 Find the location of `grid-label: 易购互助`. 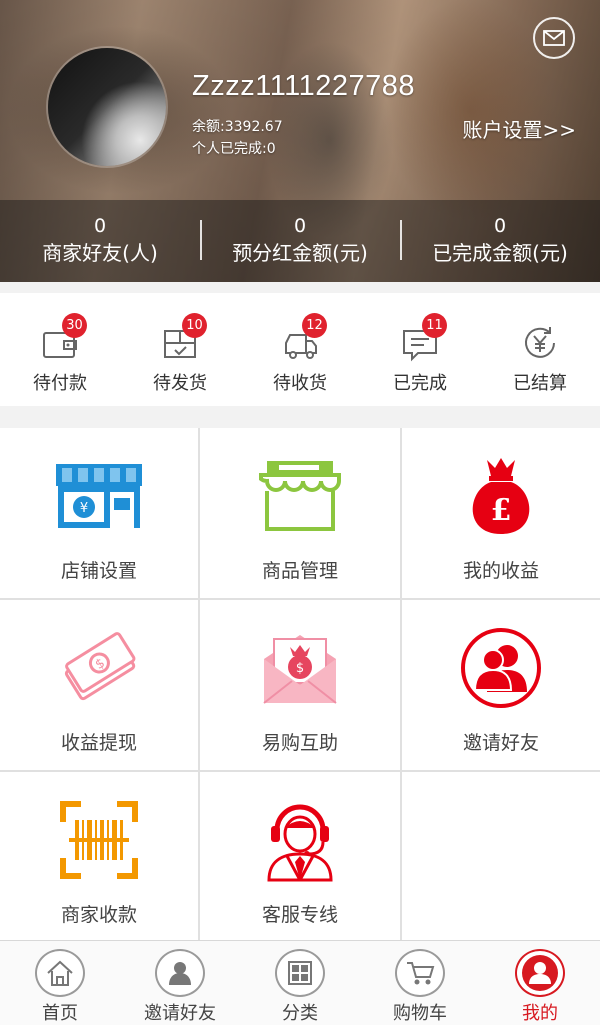

grid-label: 易购互助 is located at coordinates (299, 743).